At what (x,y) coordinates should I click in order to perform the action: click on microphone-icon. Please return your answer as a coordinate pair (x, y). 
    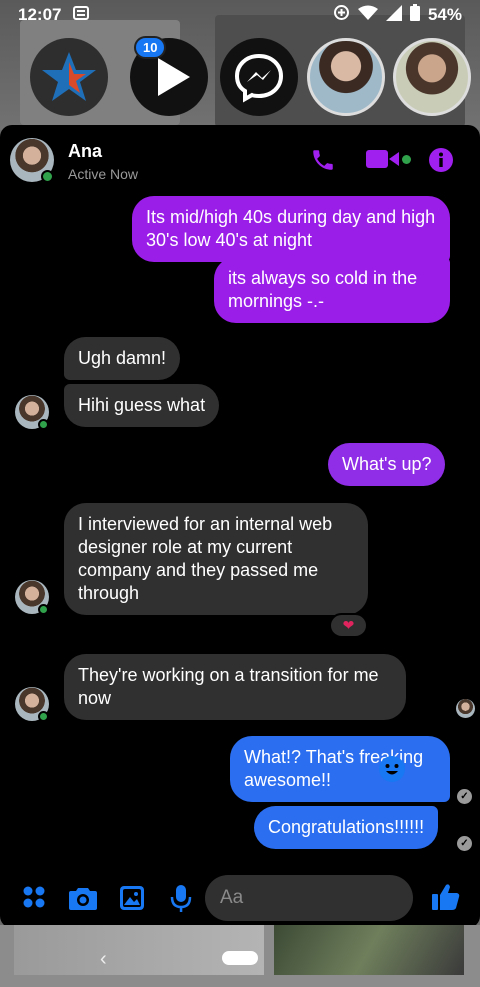
    Looking at the image, I should click on (181, 901).